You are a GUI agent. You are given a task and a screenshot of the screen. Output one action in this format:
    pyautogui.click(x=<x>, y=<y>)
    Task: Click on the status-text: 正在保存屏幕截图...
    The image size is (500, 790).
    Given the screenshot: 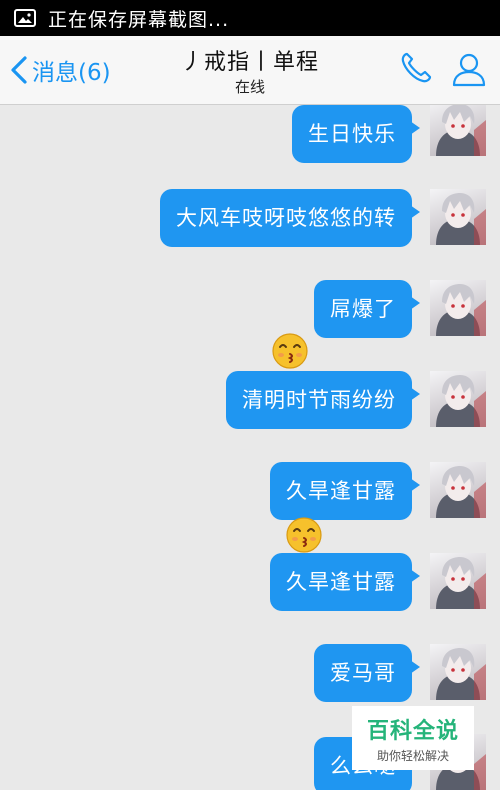 What is the action you would take?
    pyautogui.click(x=139, y=19)
    